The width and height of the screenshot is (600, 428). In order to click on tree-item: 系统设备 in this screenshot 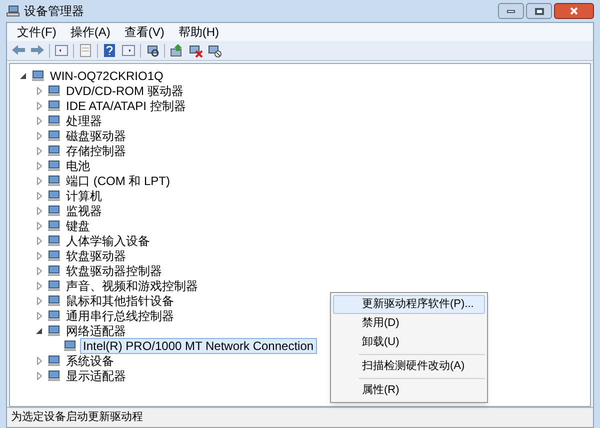, I will do `click(90, 361)`.